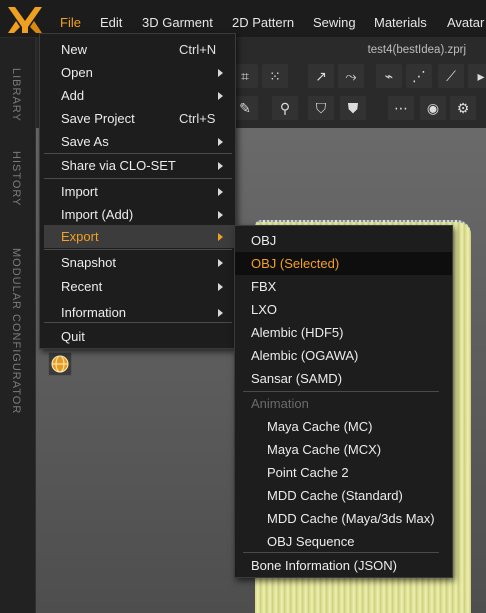 The image size is (486, 613). What do you see at coordinates (16, 179) in the screenshot?
I see `tab-history: HISTORY` at bounding box center [16, 179].